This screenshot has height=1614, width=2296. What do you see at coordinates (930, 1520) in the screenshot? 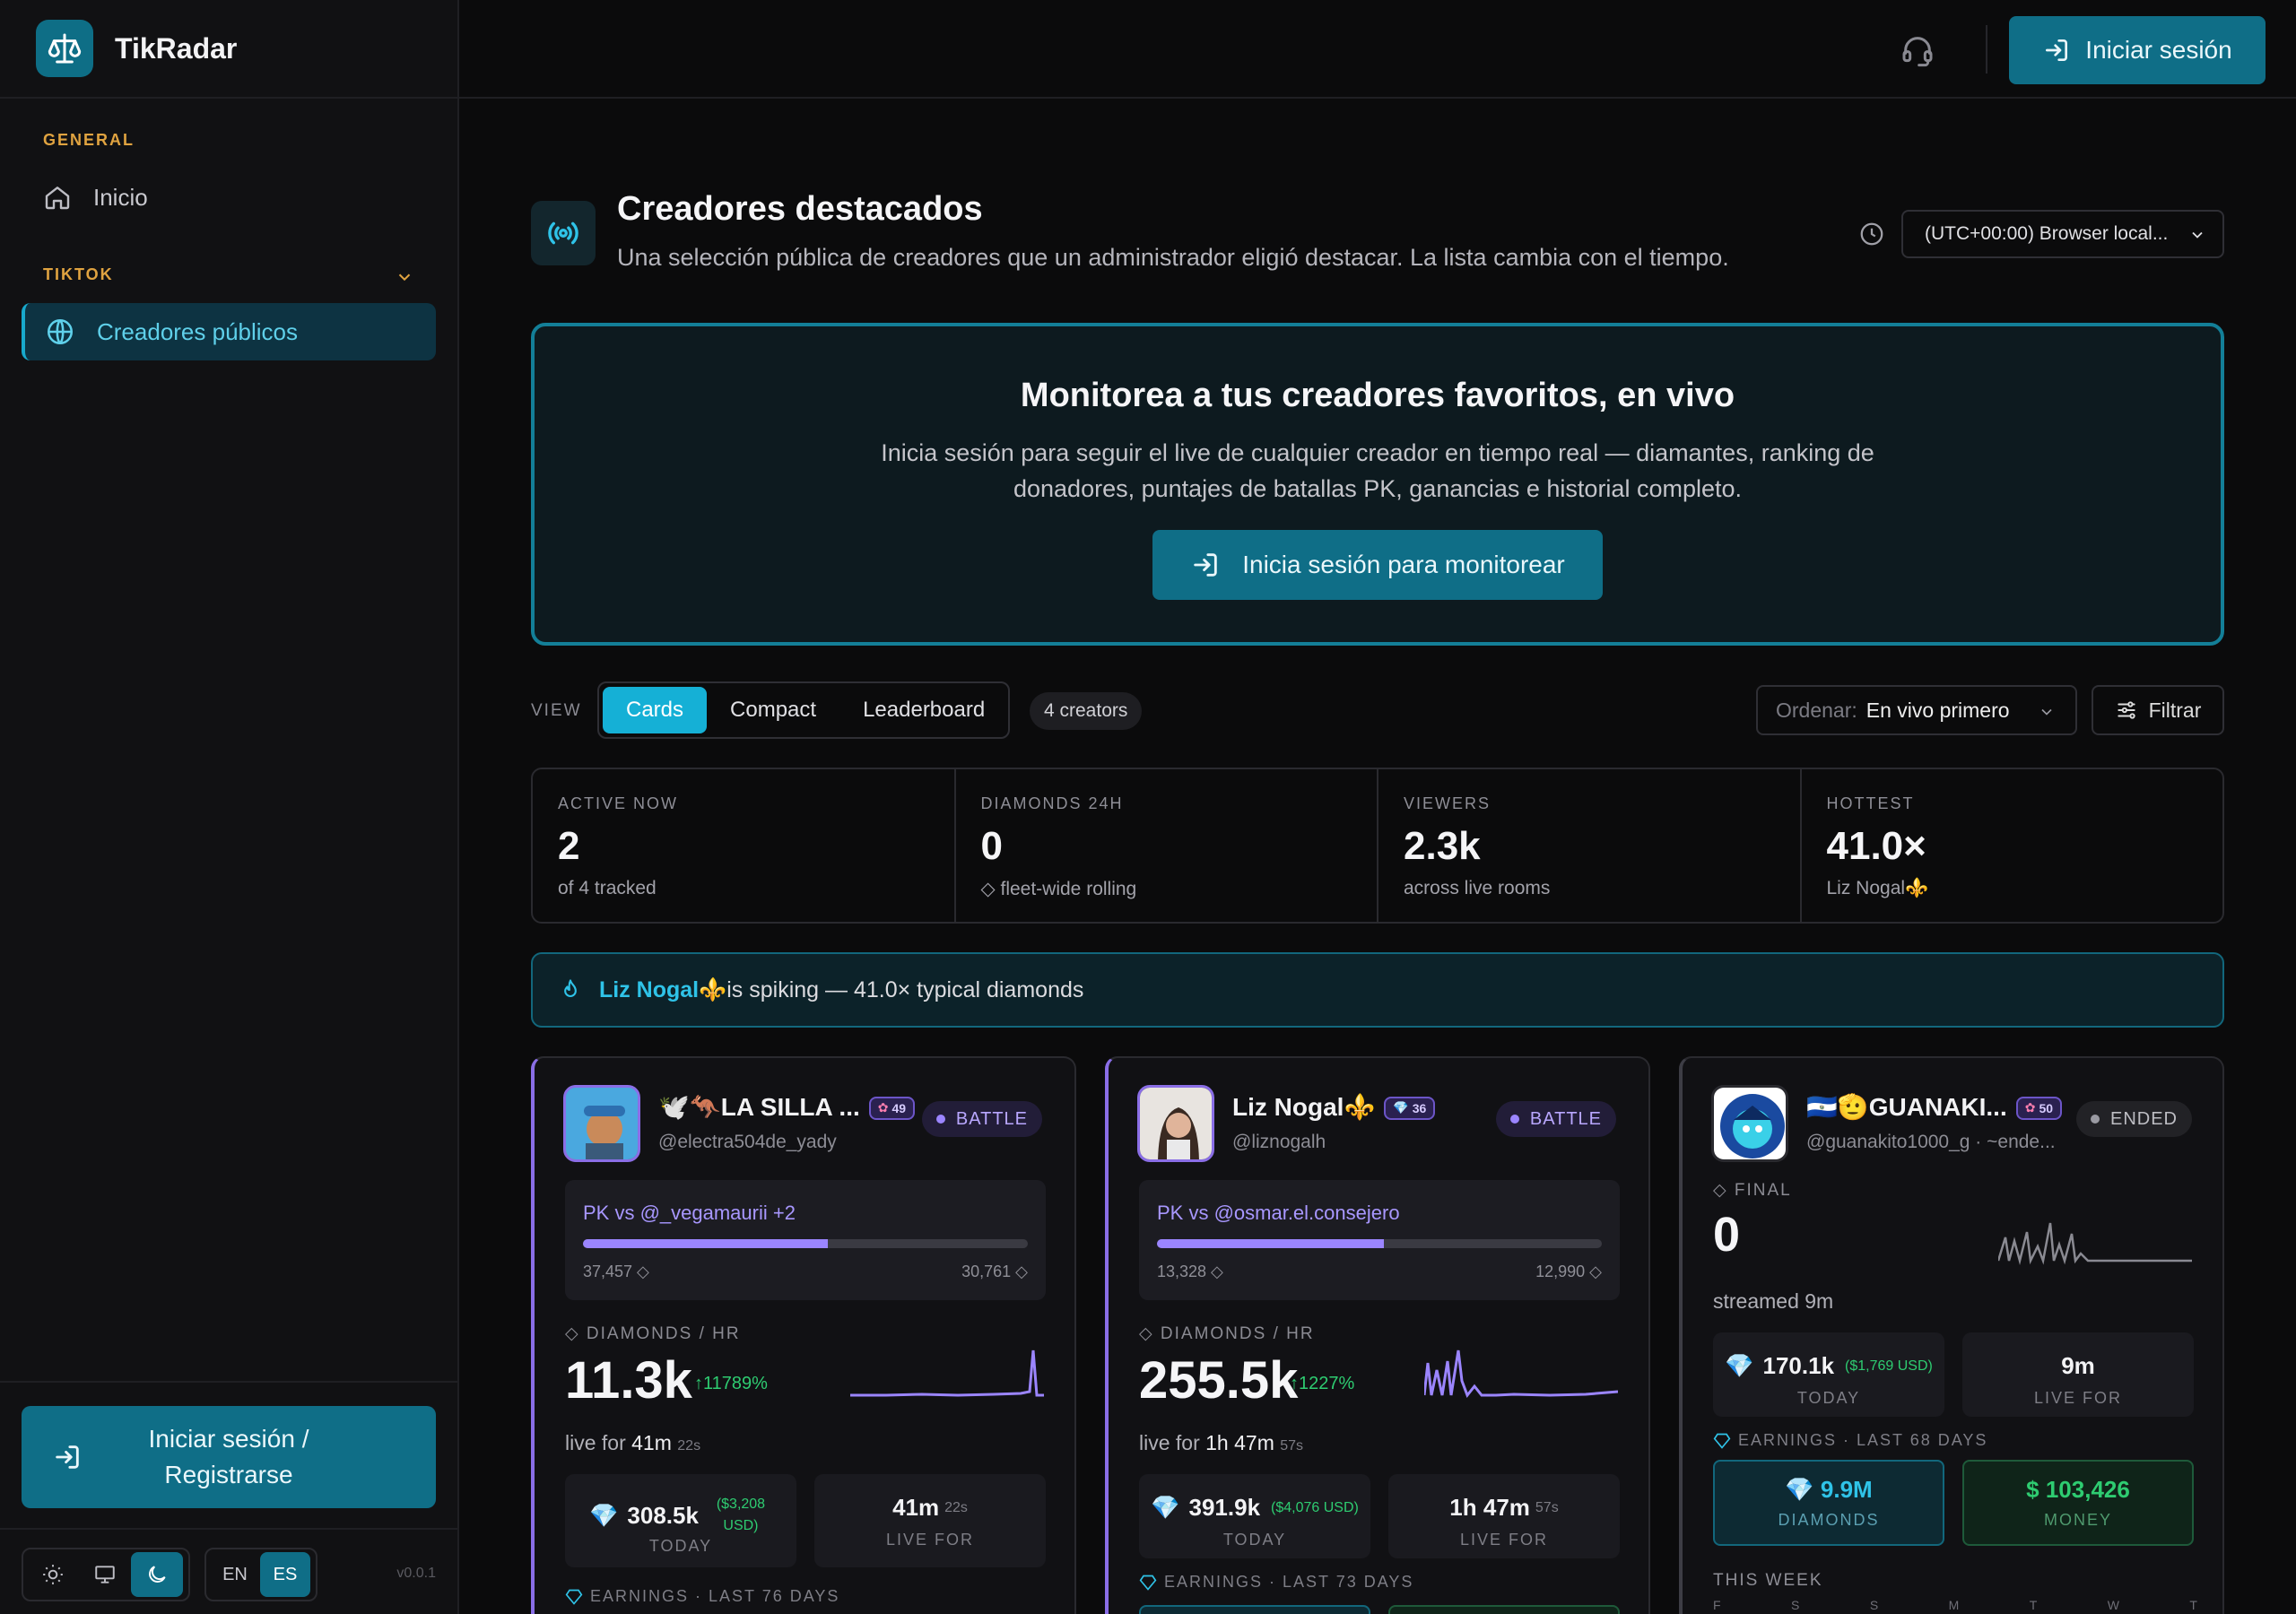
I see `live-for-tile: 41m 22s LIVE FOR` at bounding box center [930, 1520].